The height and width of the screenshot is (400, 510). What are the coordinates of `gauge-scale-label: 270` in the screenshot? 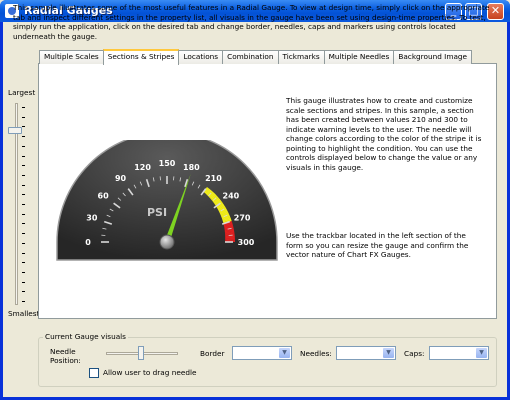 It's located at (242, 218).